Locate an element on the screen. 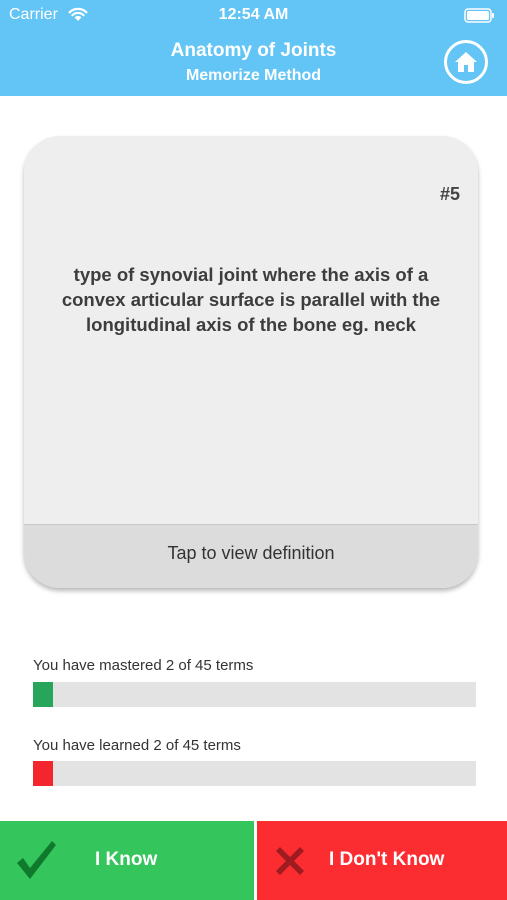  home-button is located at coordinates (466, 62).